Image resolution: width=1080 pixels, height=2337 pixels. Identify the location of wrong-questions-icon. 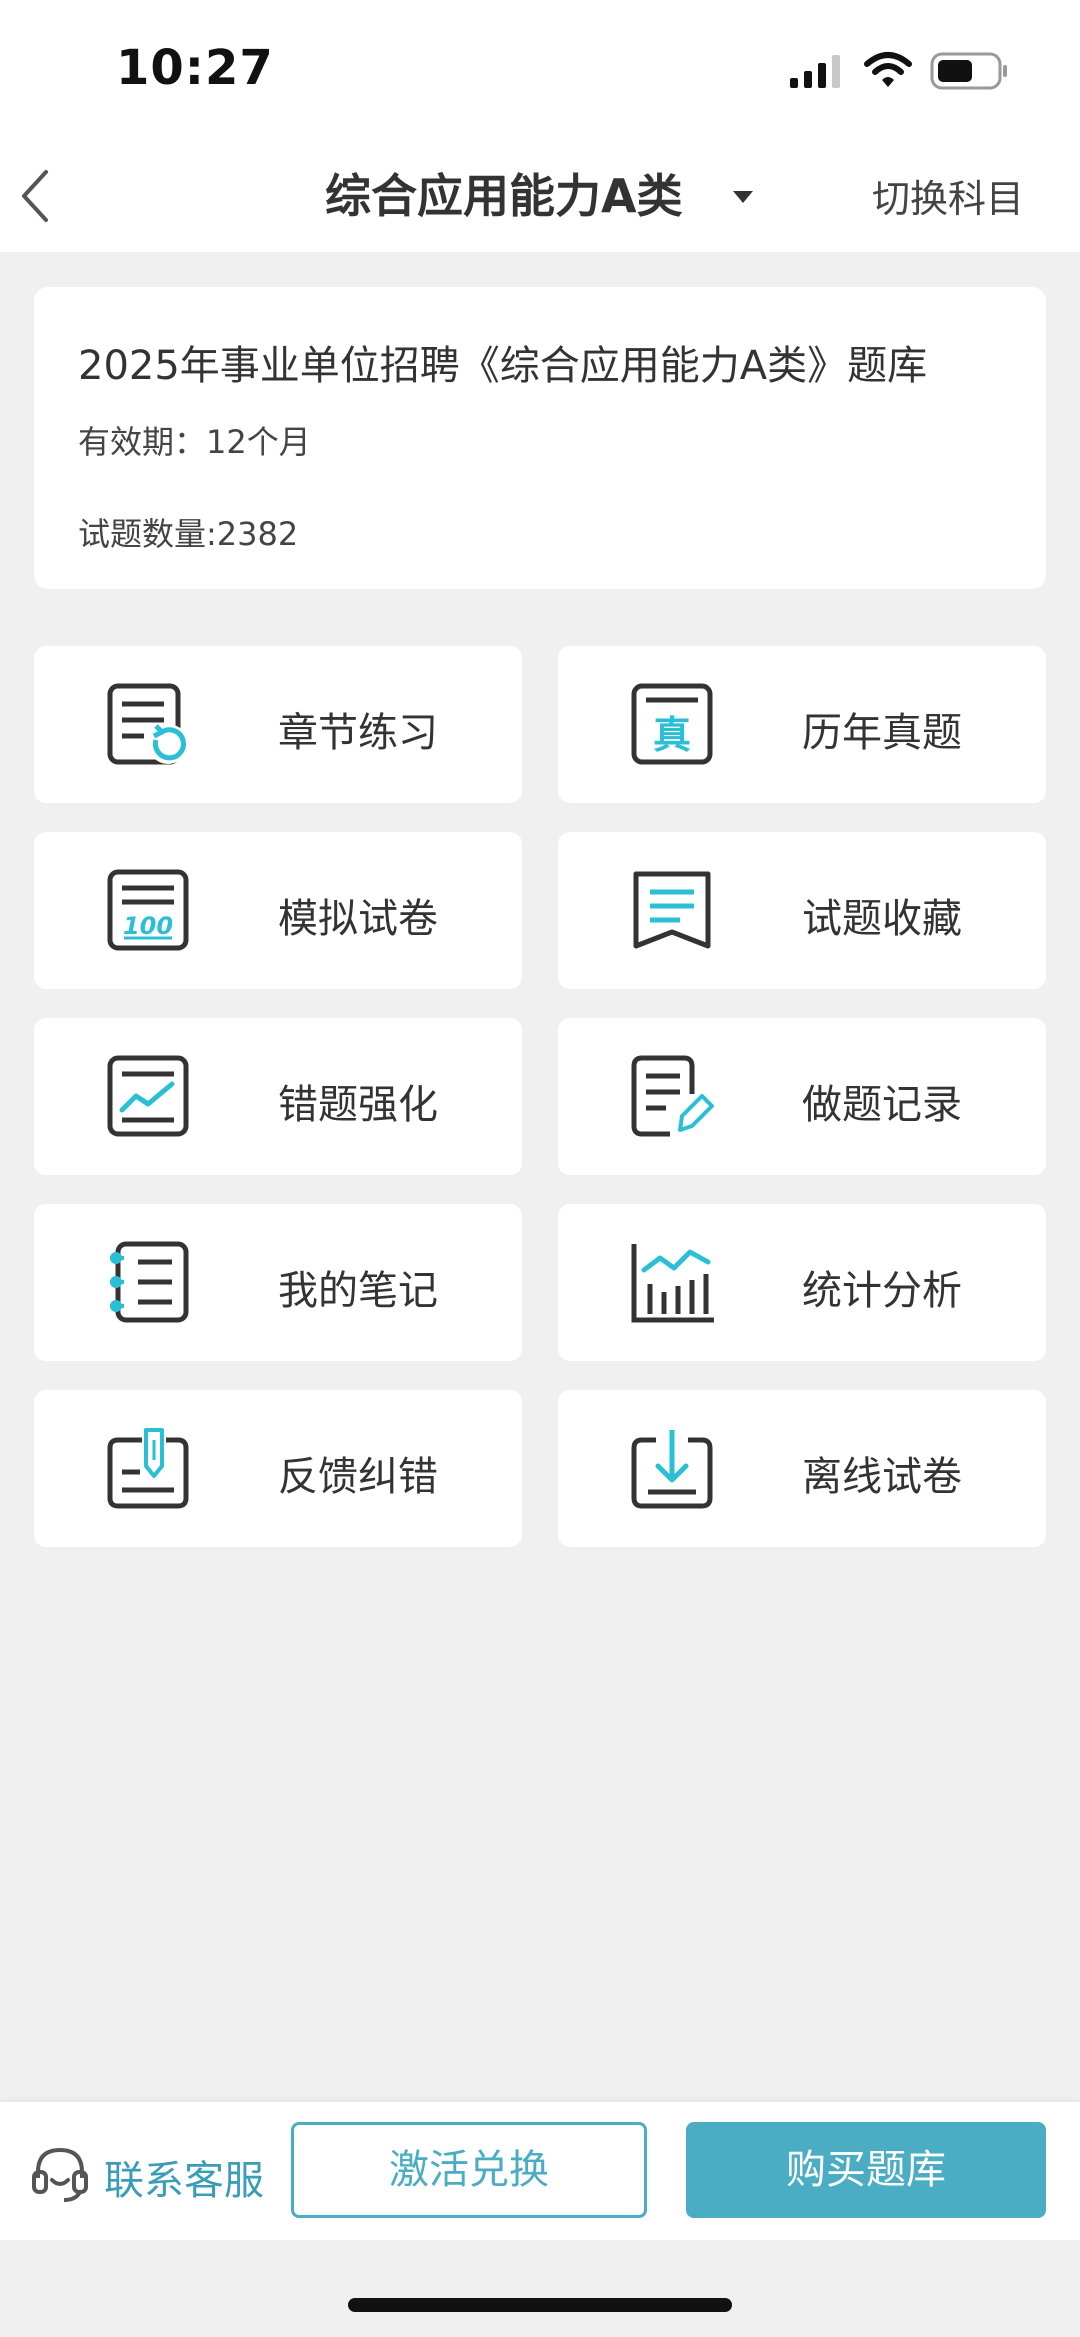
(148, 1096).